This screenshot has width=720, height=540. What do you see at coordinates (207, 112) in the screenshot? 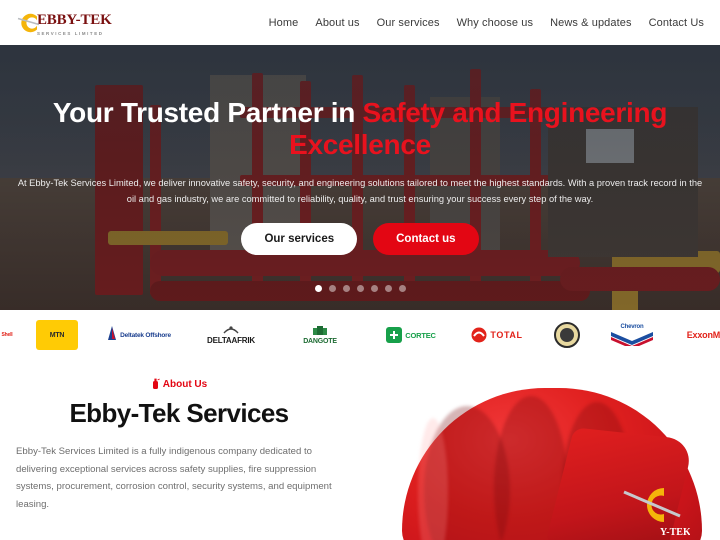
I see `hero-title-plain: Your Trusted Partner in` at bounding box center [207, 112].